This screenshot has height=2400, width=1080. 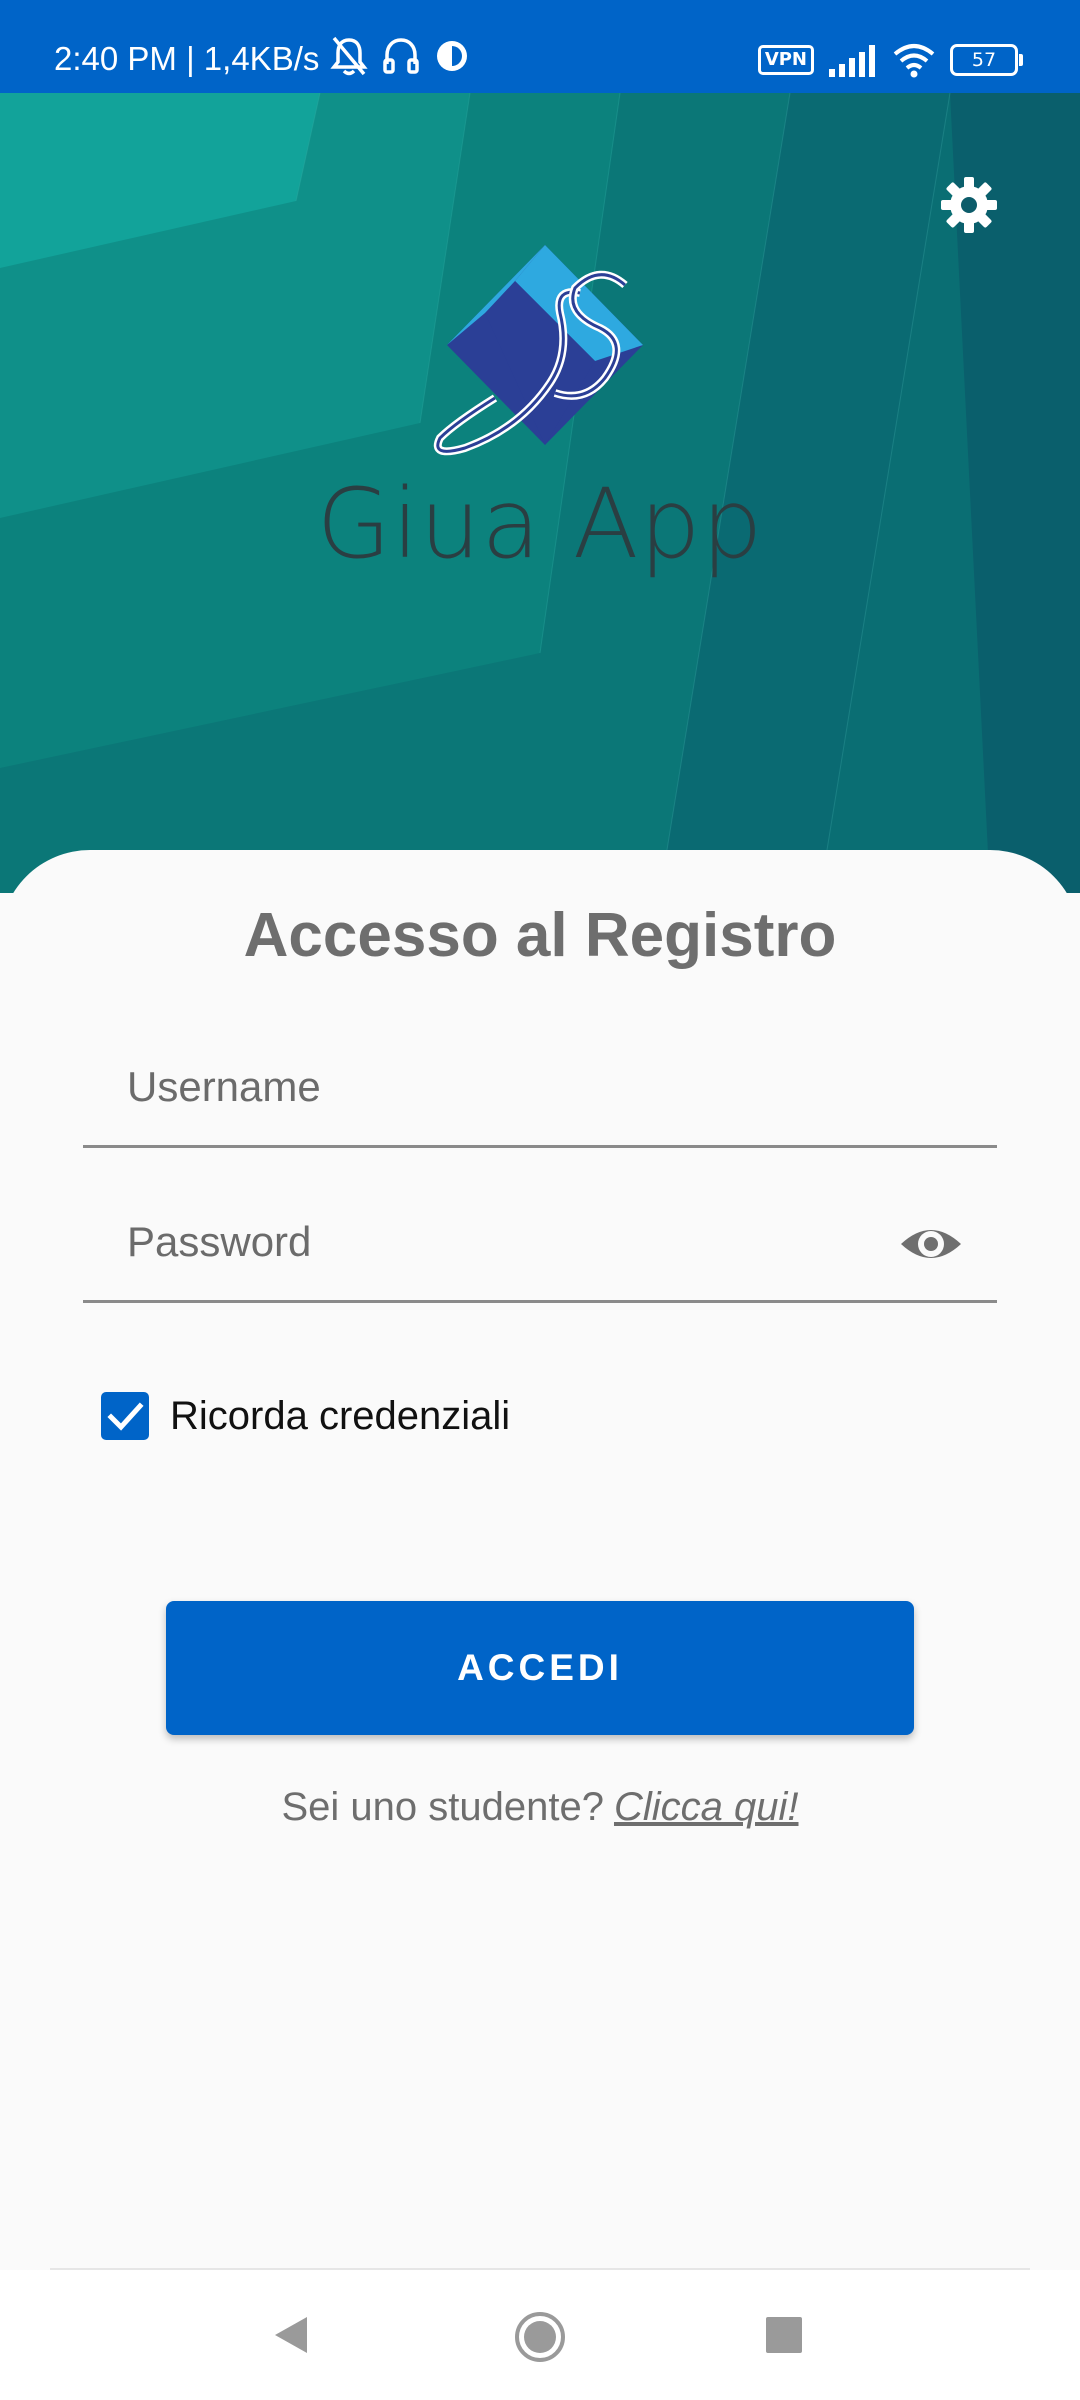 I want to click on username-field: Username, so click(x=540, y=1096).